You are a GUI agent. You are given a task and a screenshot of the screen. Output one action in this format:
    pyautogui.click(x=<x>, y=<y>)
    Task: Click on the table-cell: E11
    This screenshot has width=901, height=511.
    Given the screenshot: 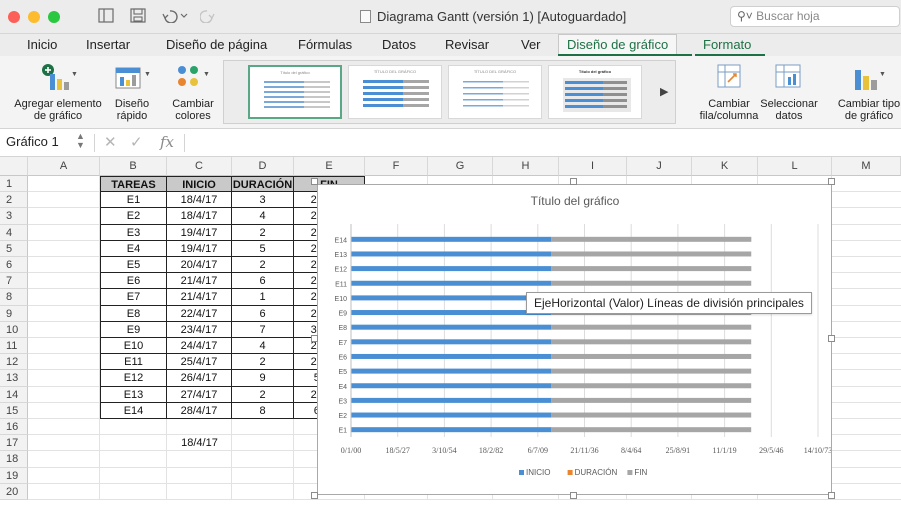 What is the action you would take?
    pyautogui.click(x=133, y=362)
    